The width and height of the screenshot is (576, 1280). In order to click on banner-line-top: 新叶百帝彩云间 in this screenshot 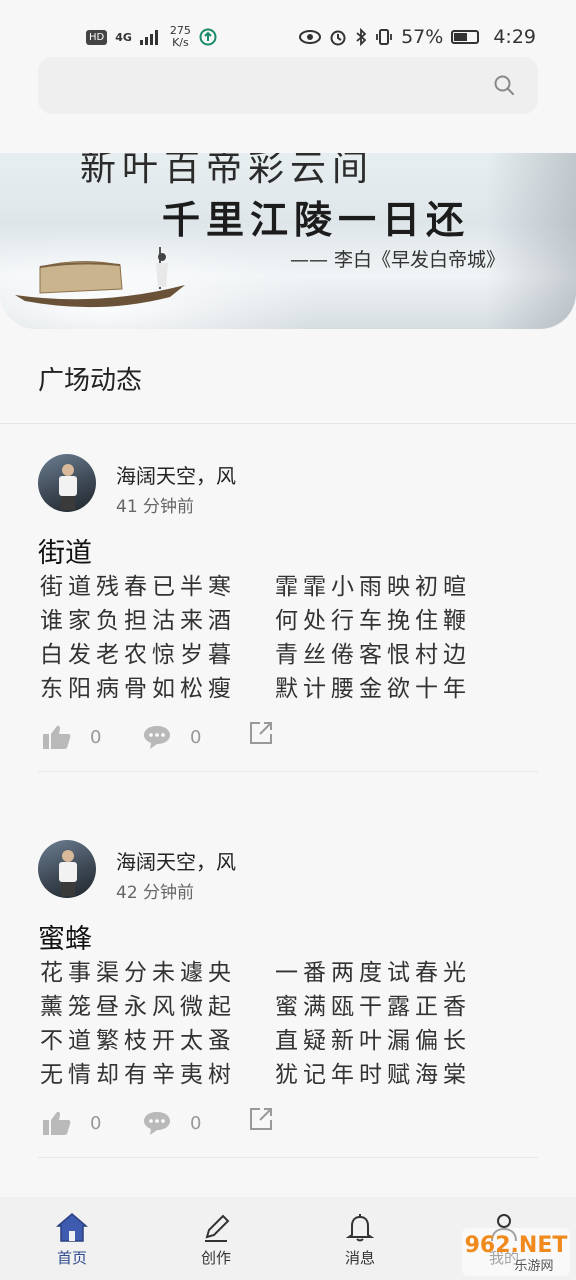, I will do `click(227, 171)`.